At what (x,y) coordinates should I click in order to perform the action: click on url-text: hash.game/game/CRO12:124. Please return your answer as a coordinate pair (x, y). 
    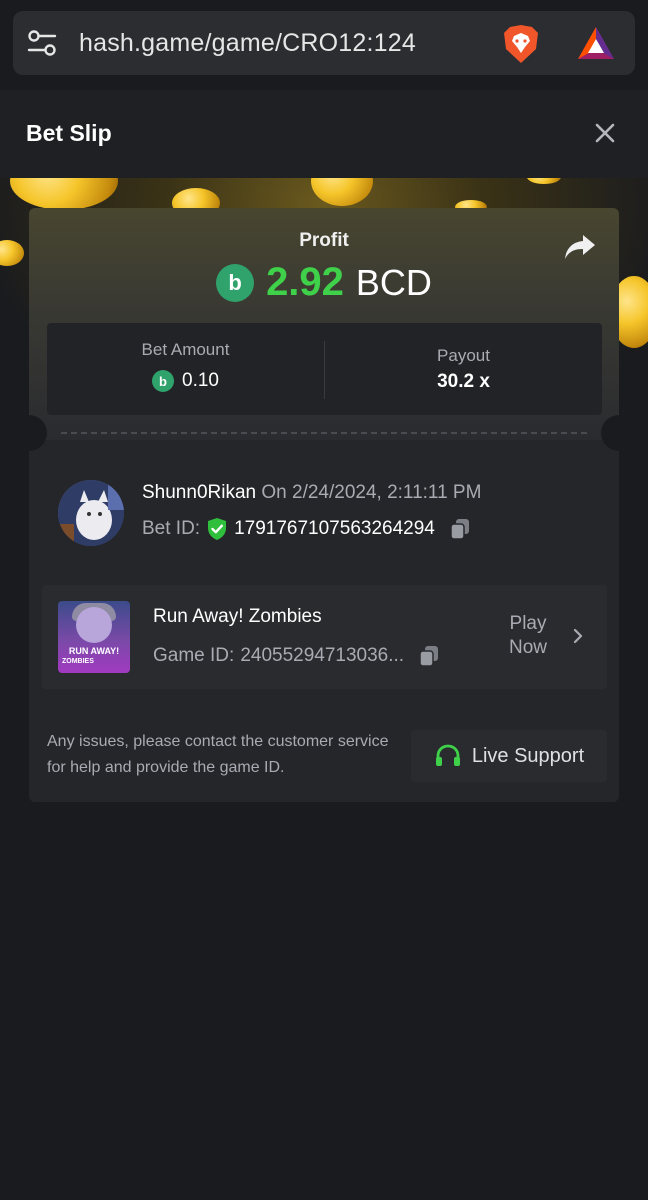
    Looking at the image, I should click on (247, 43).